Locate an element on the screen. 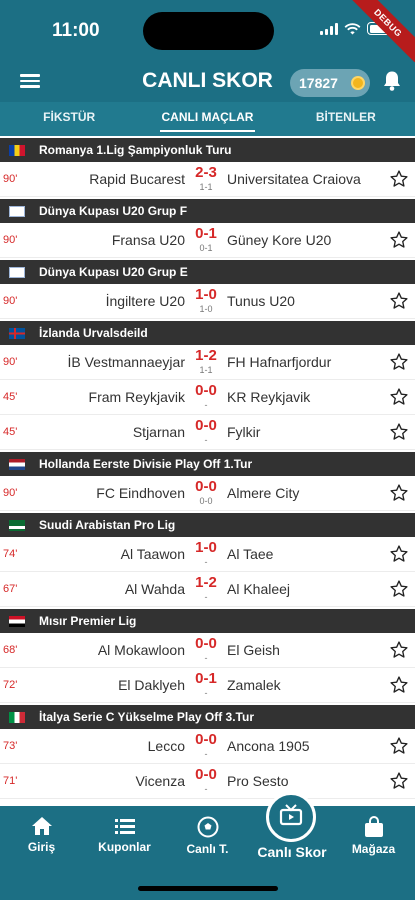 This screenshot has width=415, height=900. bell-icon is located at coordinates (392, 81).